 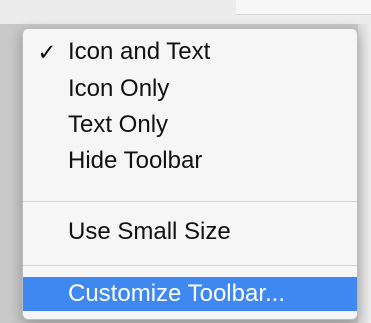 I want to click on menu-item-icon-and-text: ✓ Icon and Text, so click(x=190, y=52).